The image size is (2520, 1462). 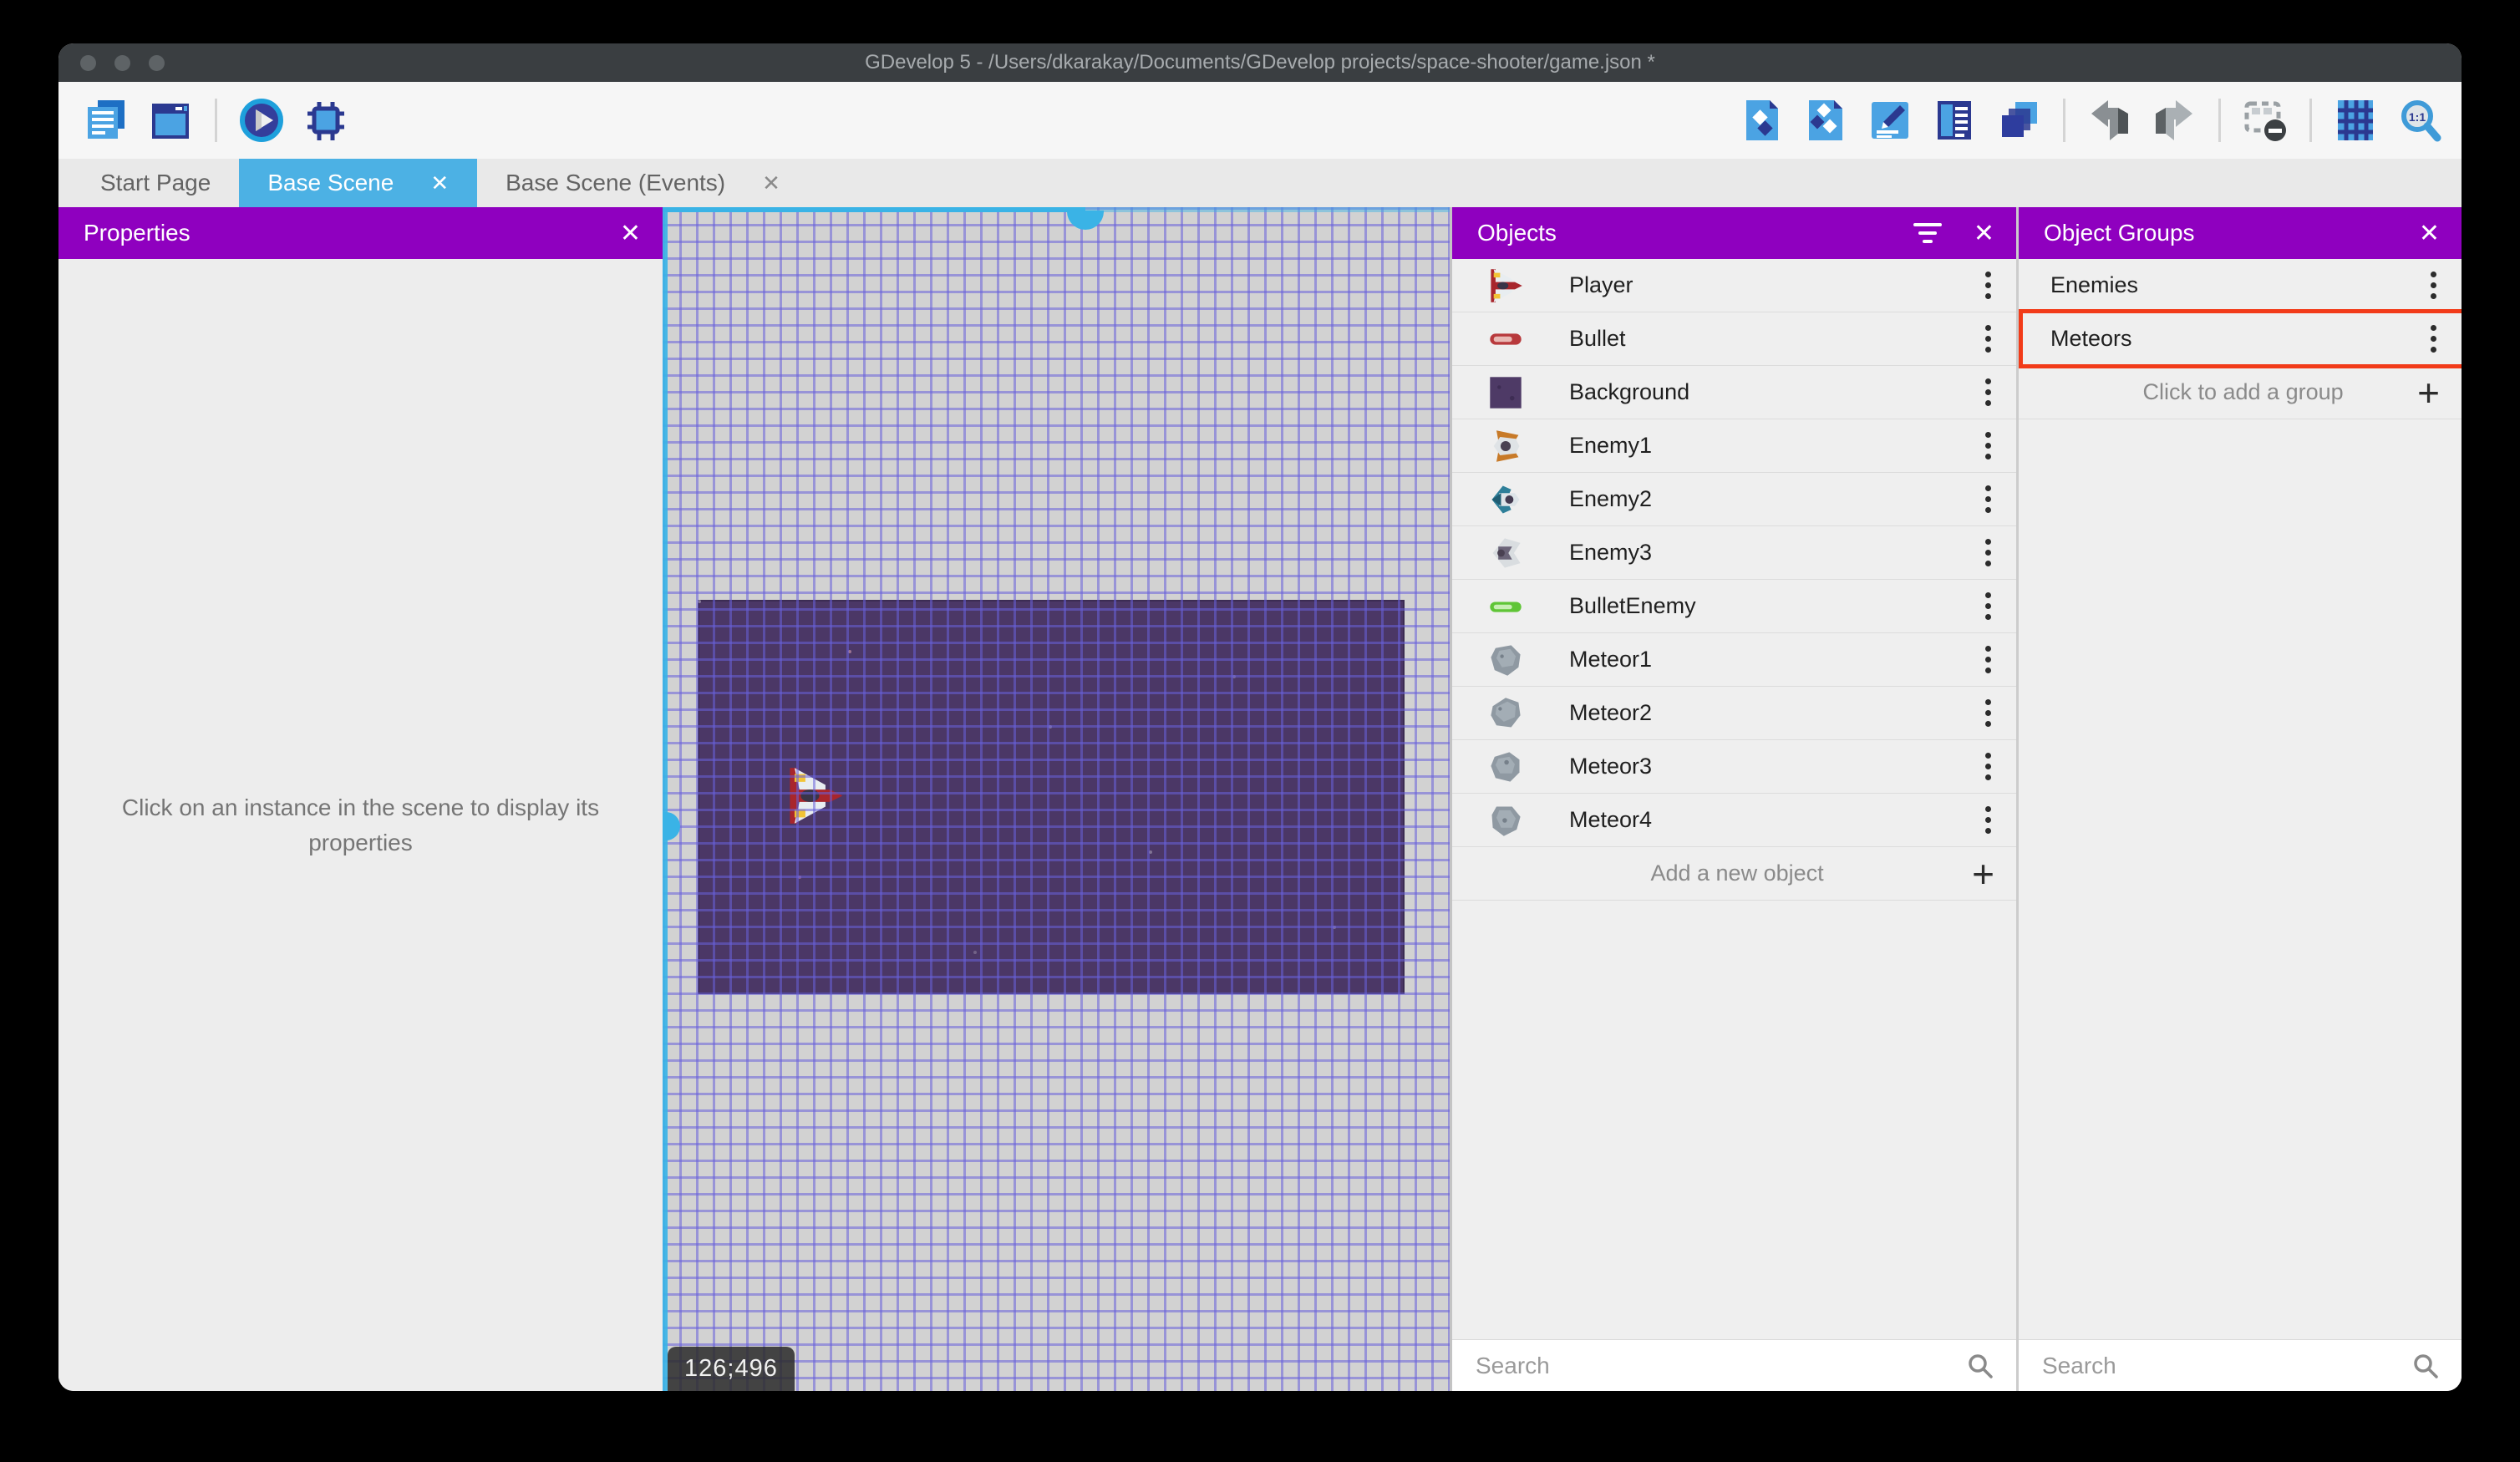 I want to click on toolbar-right-group: 1:1, so click(x=2091, y=120).